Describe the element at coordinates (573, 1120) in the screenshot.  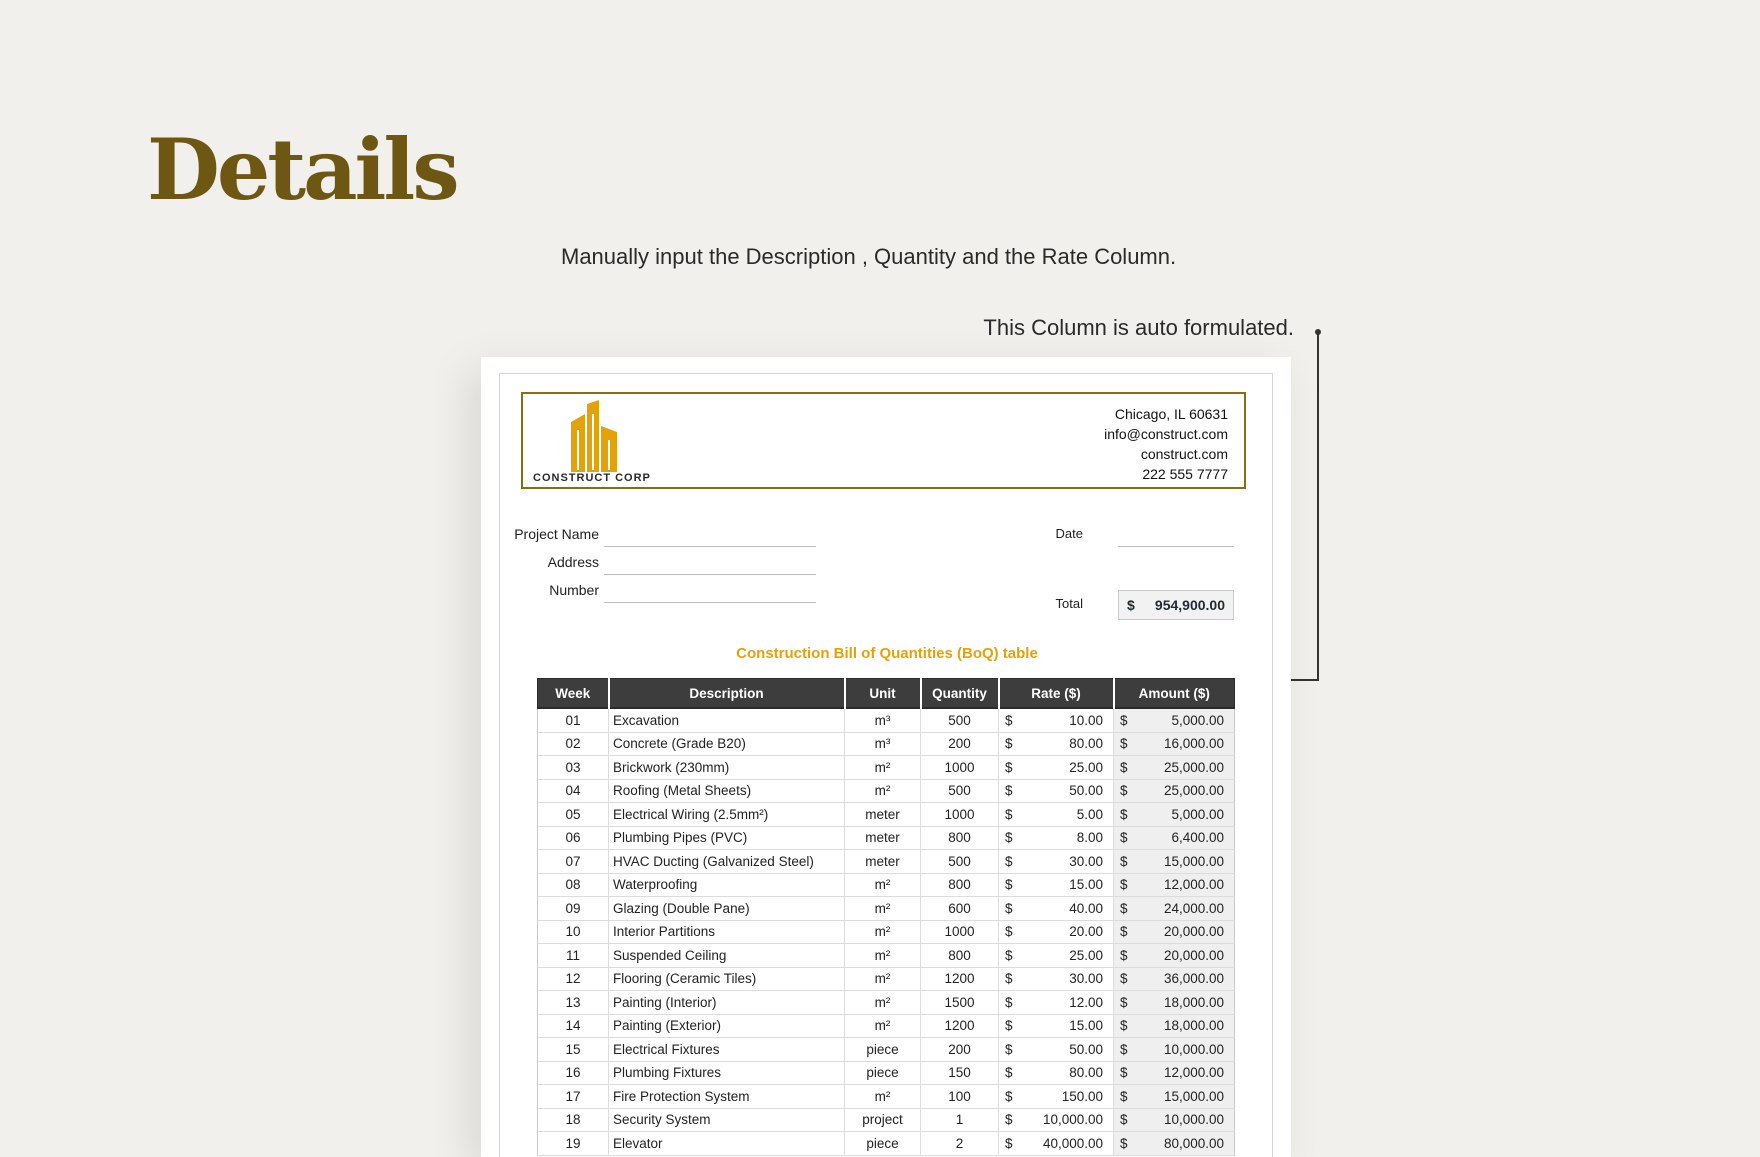
I see `cell-week: 18` at that location.